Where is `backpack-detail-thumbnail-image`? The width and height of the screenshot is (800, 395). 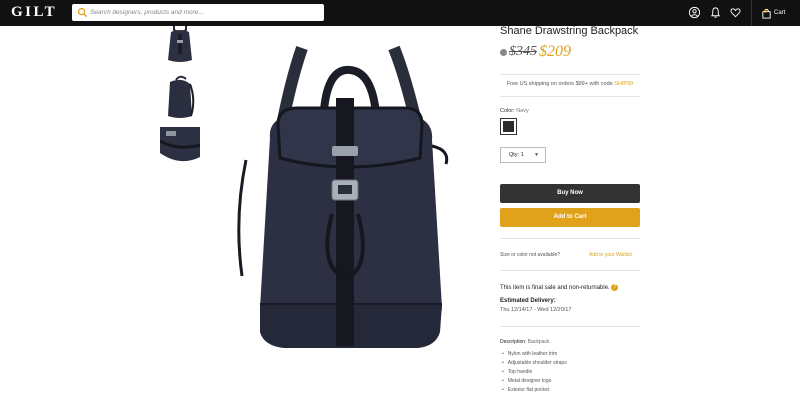
backpack-detail-thumbnail-image is located at coordinates (180, 154).